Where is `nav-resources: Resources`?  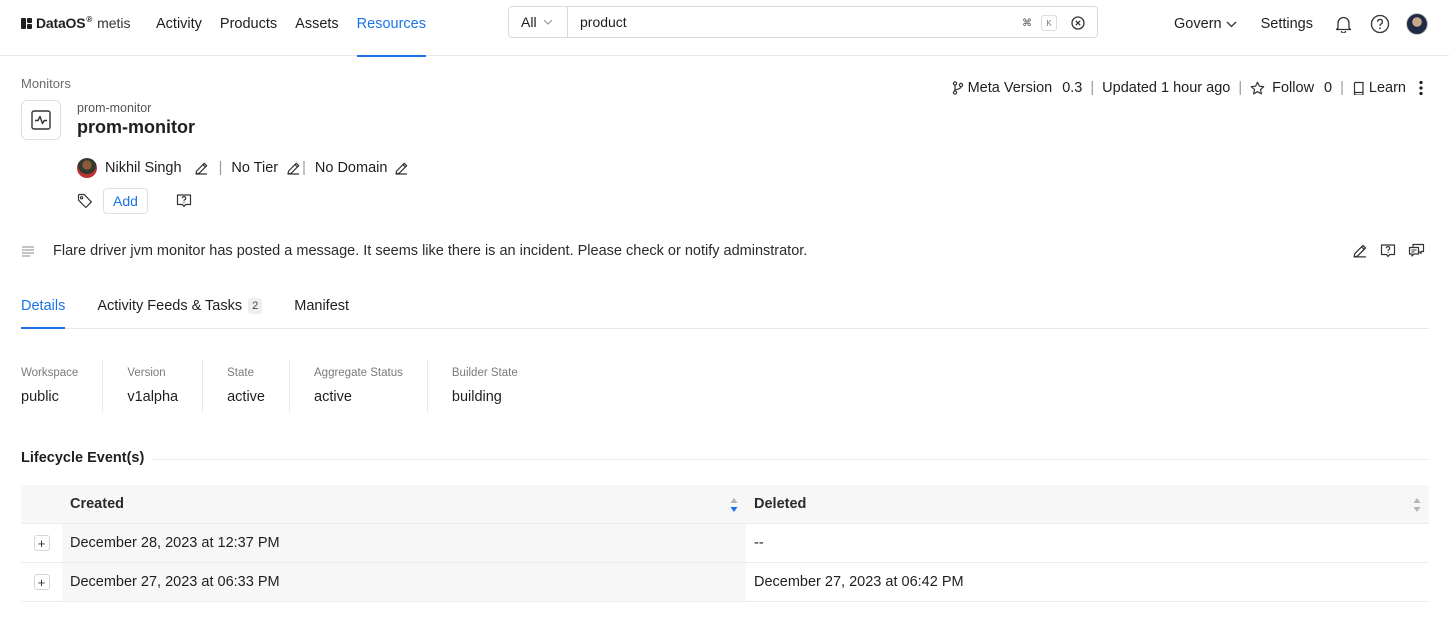 nav-resources: Resources is located at coordinates (391, 28).